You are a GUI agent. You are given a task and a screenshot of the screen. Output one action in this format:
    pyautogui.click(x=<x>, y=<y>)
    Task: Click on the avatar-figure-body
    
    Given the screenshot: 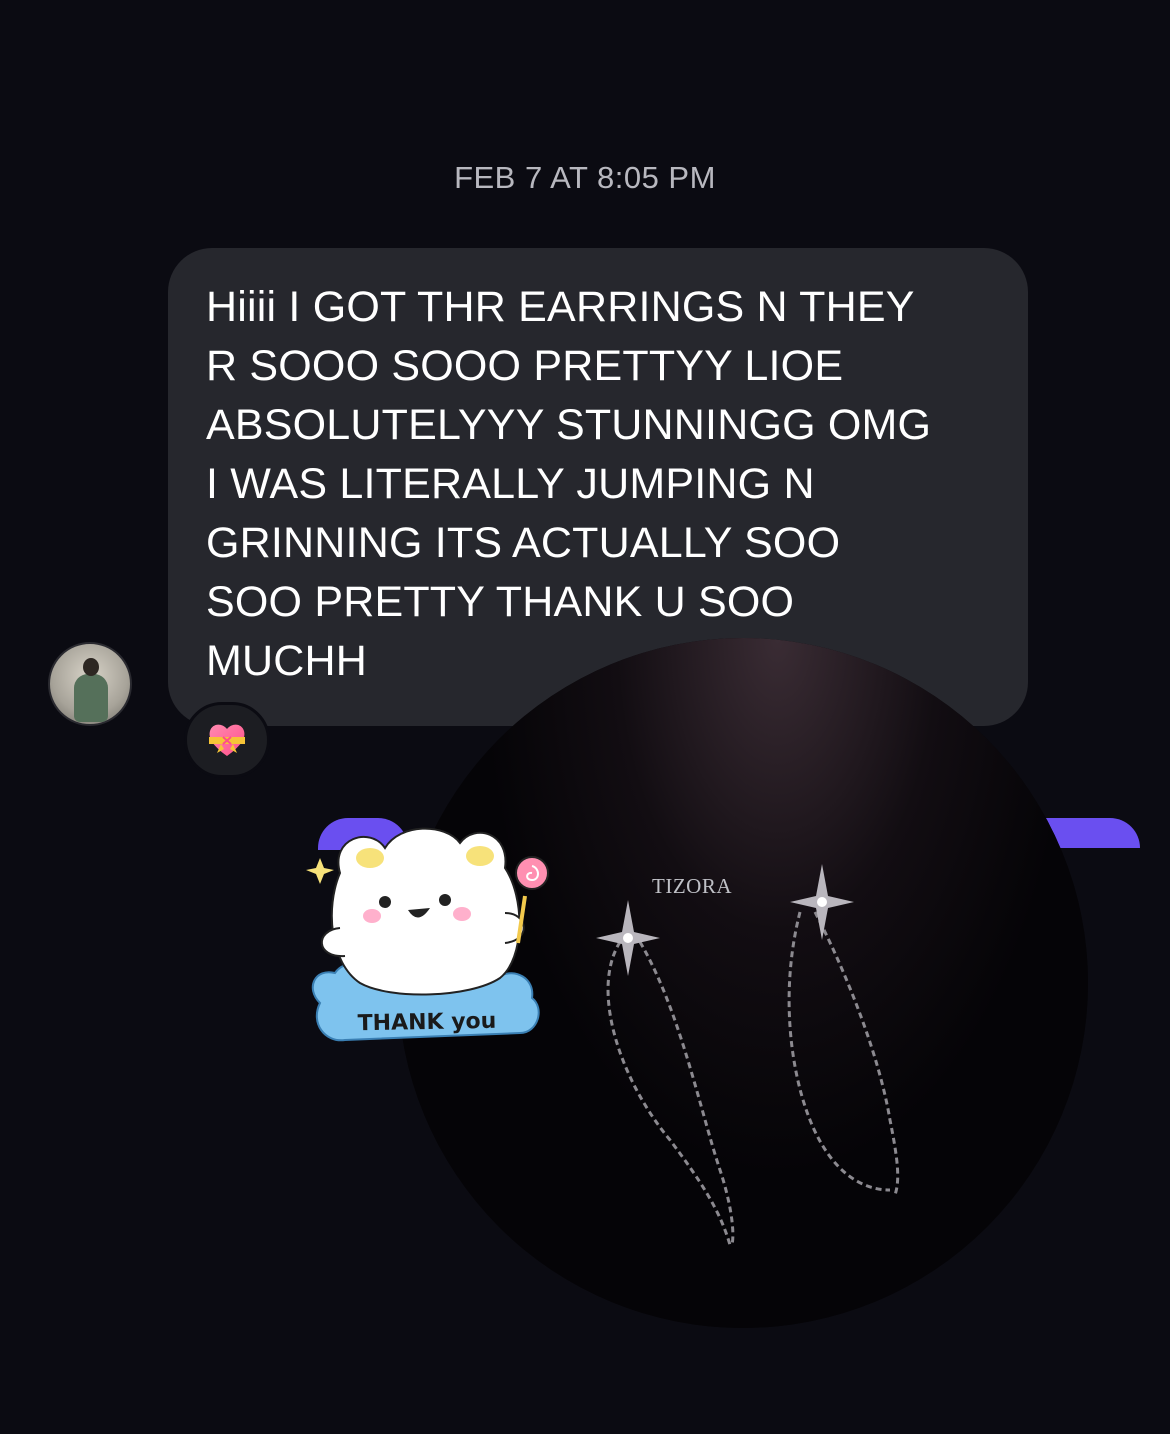 What is the action you would take?
    pyautogui.click(x=91, y=698)
    